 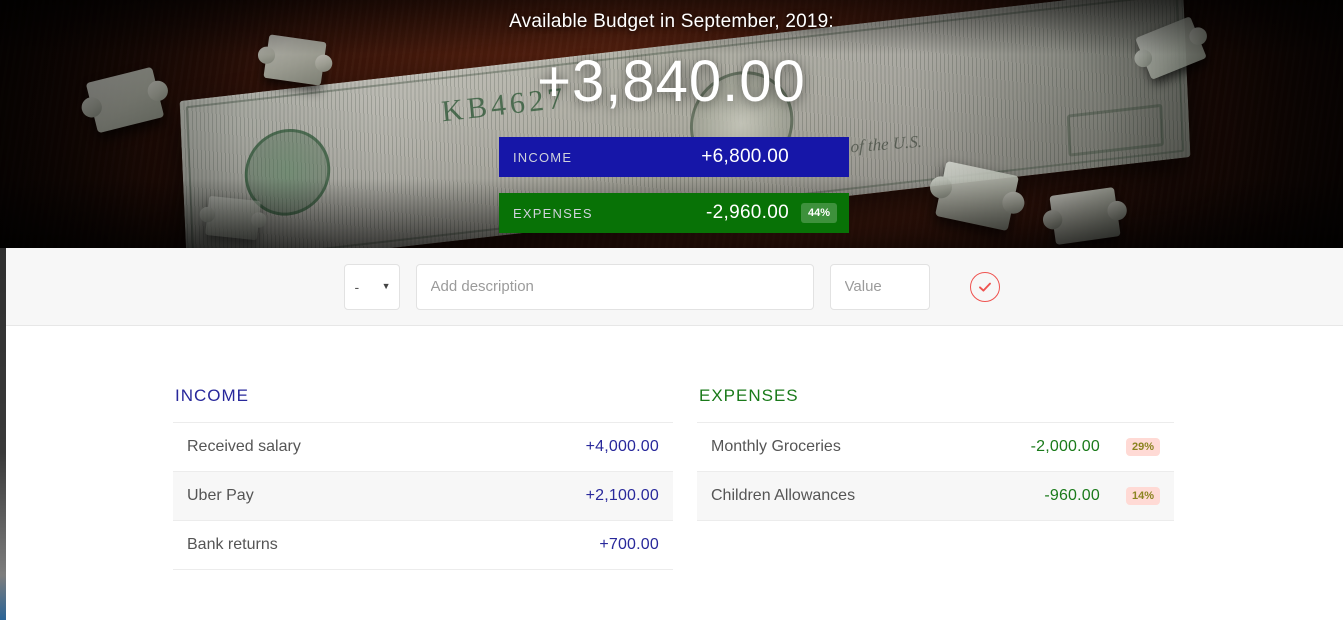 What do you see at coordinates (614, 286) in the screenshot?
I see `description-input` at bounding box center [614, 286].